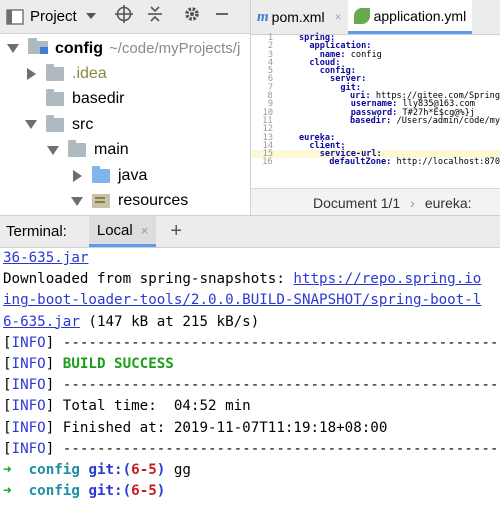 This screenshot has width=500, height=507. Describe the element at coordinates (361, 15) in the screenshot. I see `spring-leaf-icon` at that location.